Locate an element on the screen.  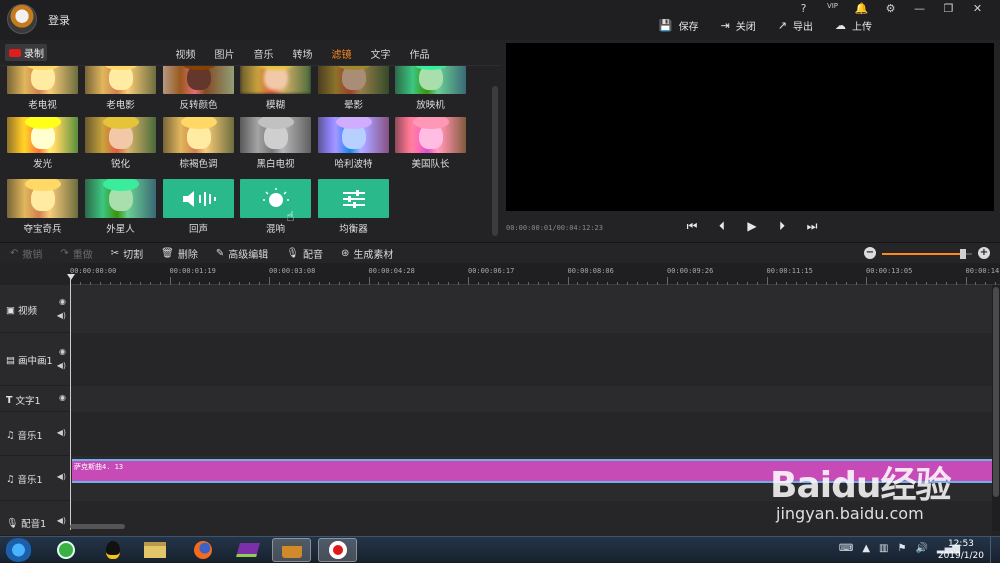
tab-text: 文字 is located at coordinates (380, 53).